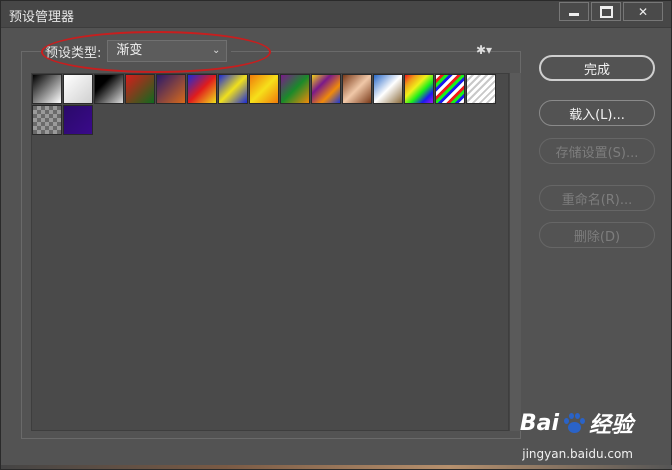 This screenshot has height=470, width=672. I want to click on gear-icon: ✱▾, so click(484, 50).